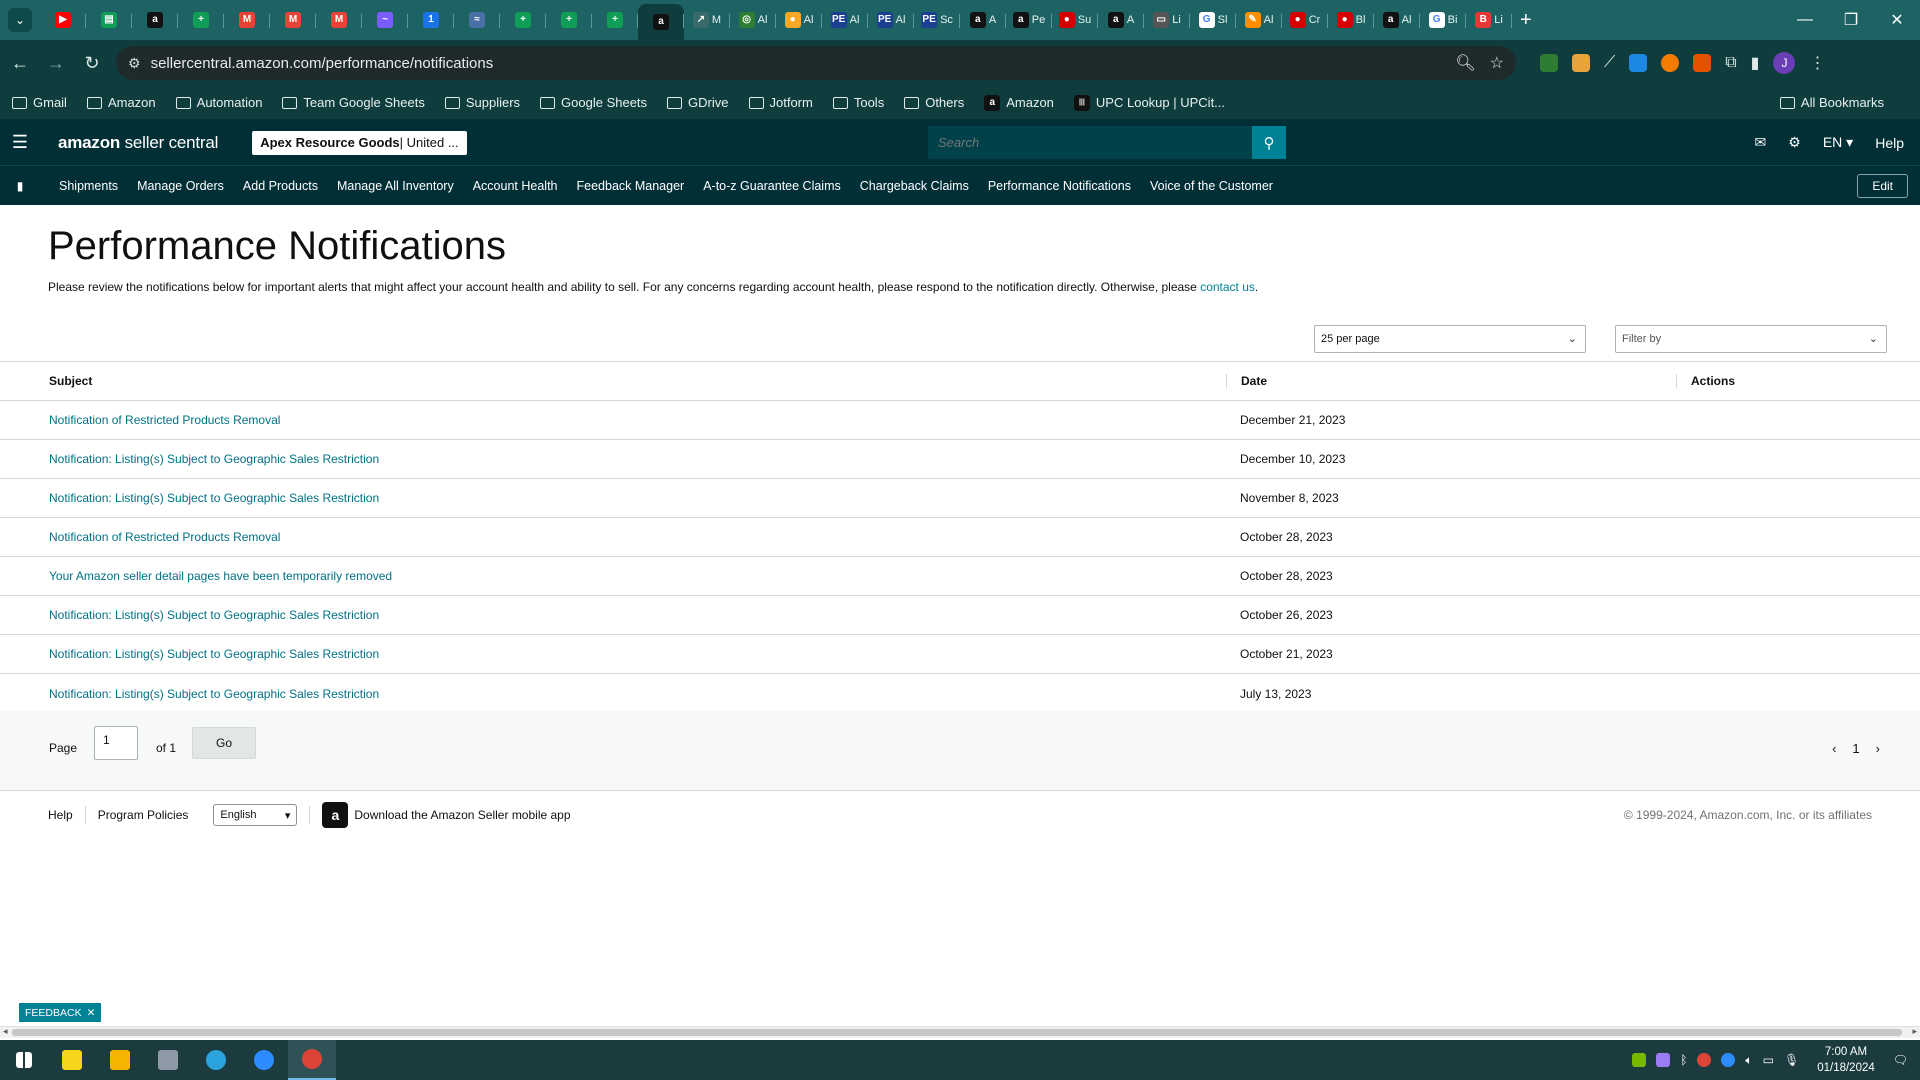  What do you see at coordinates (937, 20) in the screenshot?
I see `browser-tab: PE Sc` at bounding box center [937, 20].